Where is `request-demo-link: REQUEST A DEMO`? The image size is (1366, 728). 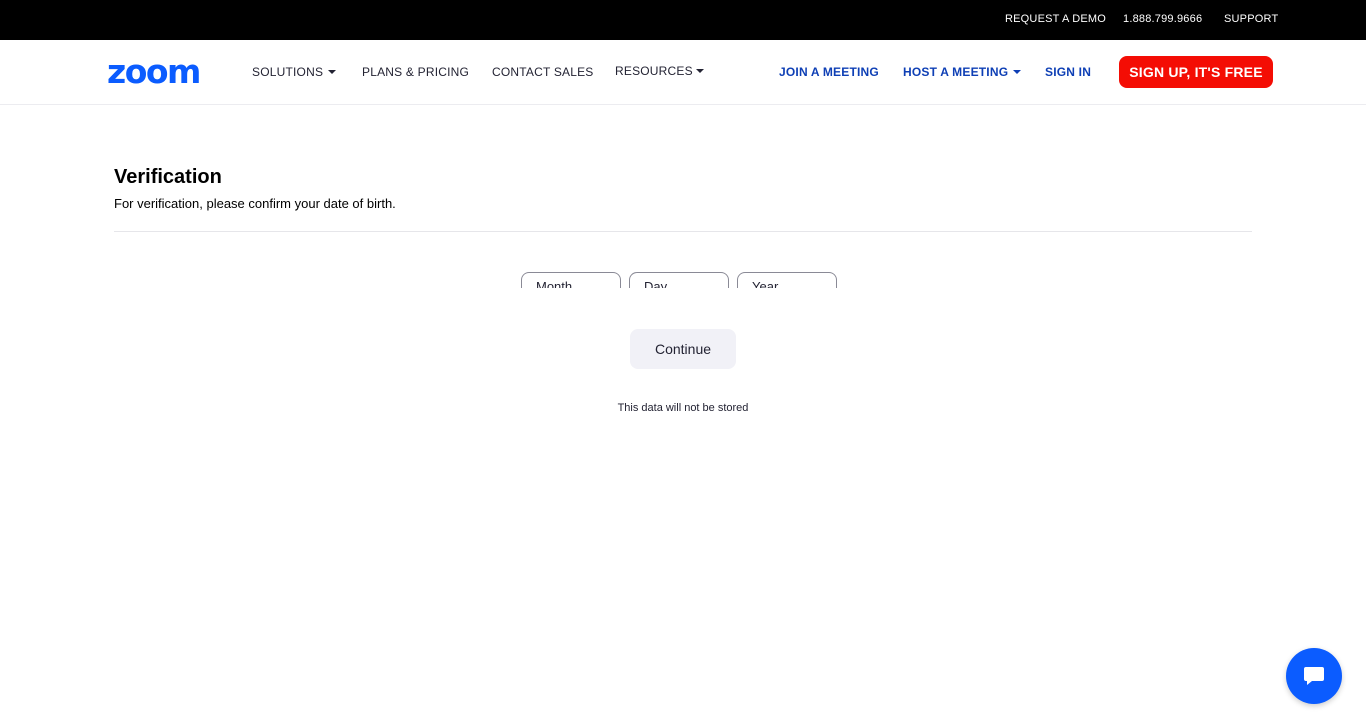
request-demo-link: REQUEST A DEMO is located at coordinates (1055, 19).